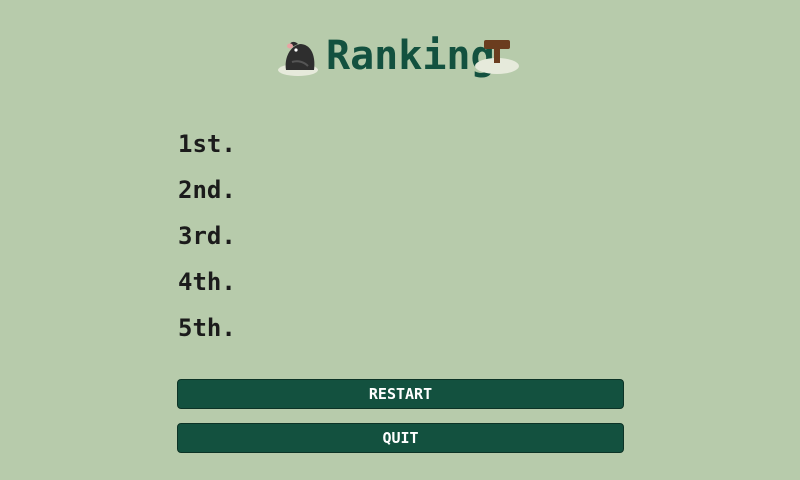  I want to click on ranking-row-5: 5th., so click(401, 331).